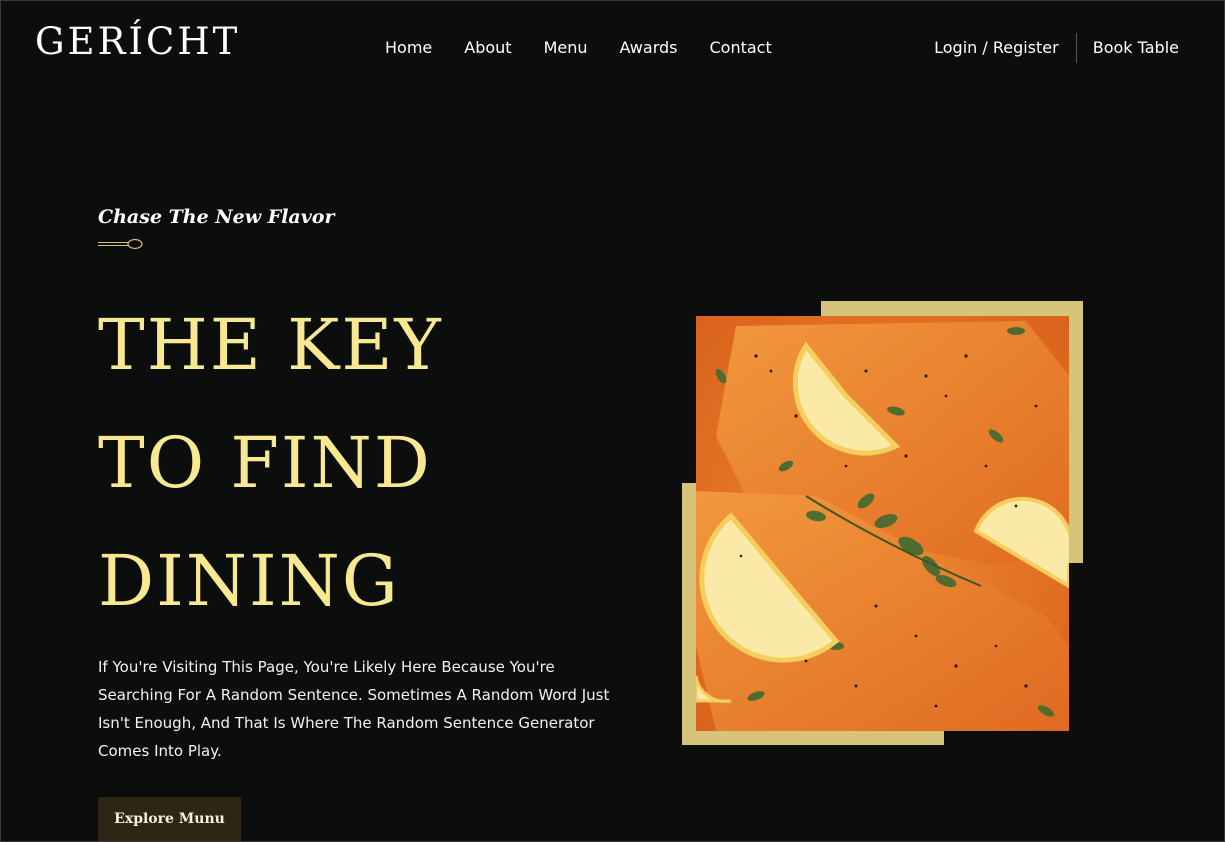  What do you see at coordinates (265, 463) in the screenshot?
I see `headline-line-2: TO FIND` at bounding box center [265, 463].